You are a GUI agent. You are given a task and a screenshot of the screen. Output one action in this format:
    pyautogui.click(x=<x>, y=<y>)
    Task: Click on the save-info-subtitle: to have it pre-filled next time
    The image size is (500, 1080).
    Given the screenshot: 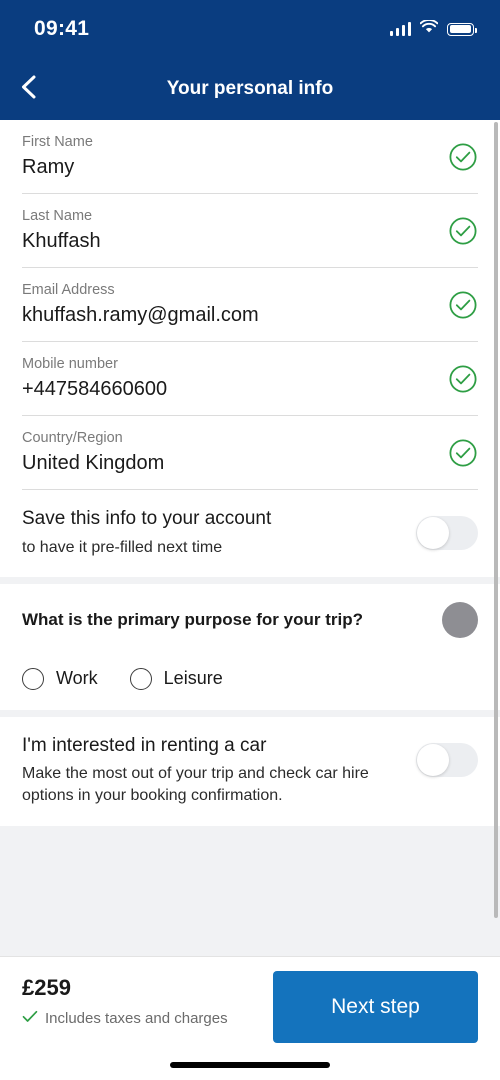 What is the action you would take?
    pyautogui.click(x=122, y=547)
    